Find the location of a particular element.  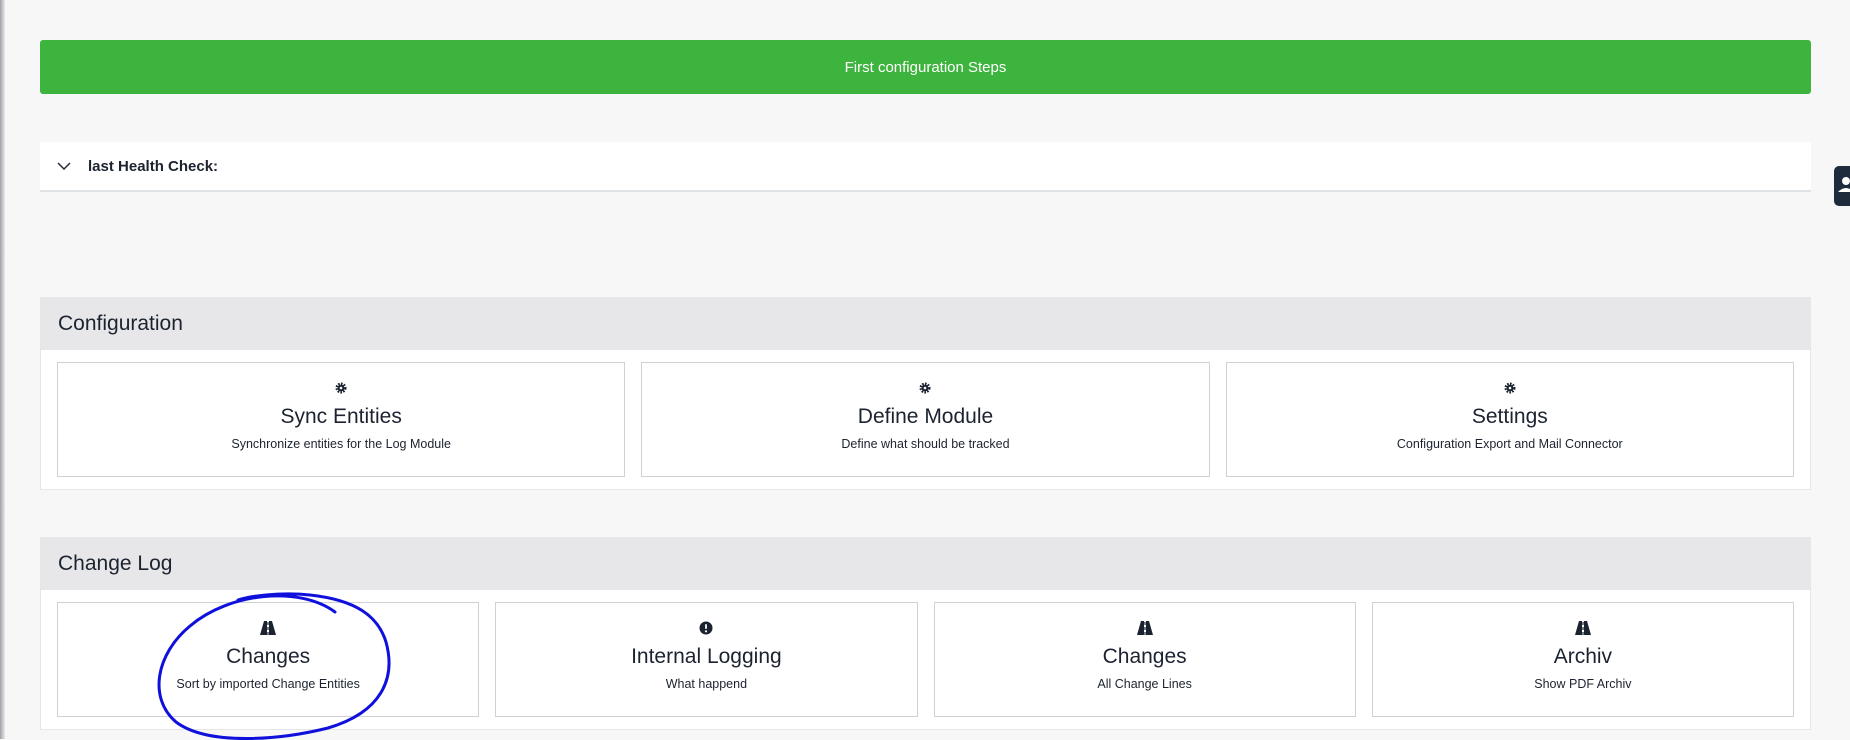

exclamation-circle-icon is located at coordinates (706, 628).